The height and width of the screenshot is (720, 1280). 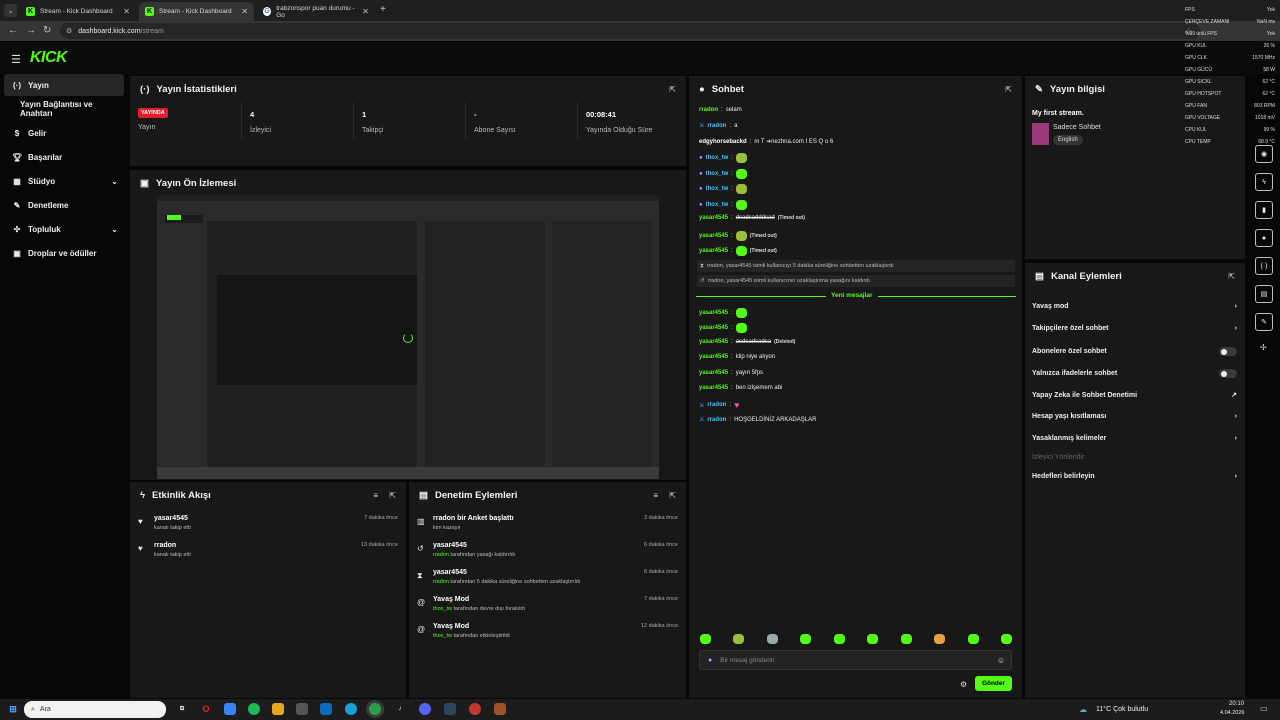 What do you see at coordinates (64, 229) in the screenshot?
I see `sidebar-item-topluluk: ✣ Topluluk ⌄` at bounding box center [64, 229].